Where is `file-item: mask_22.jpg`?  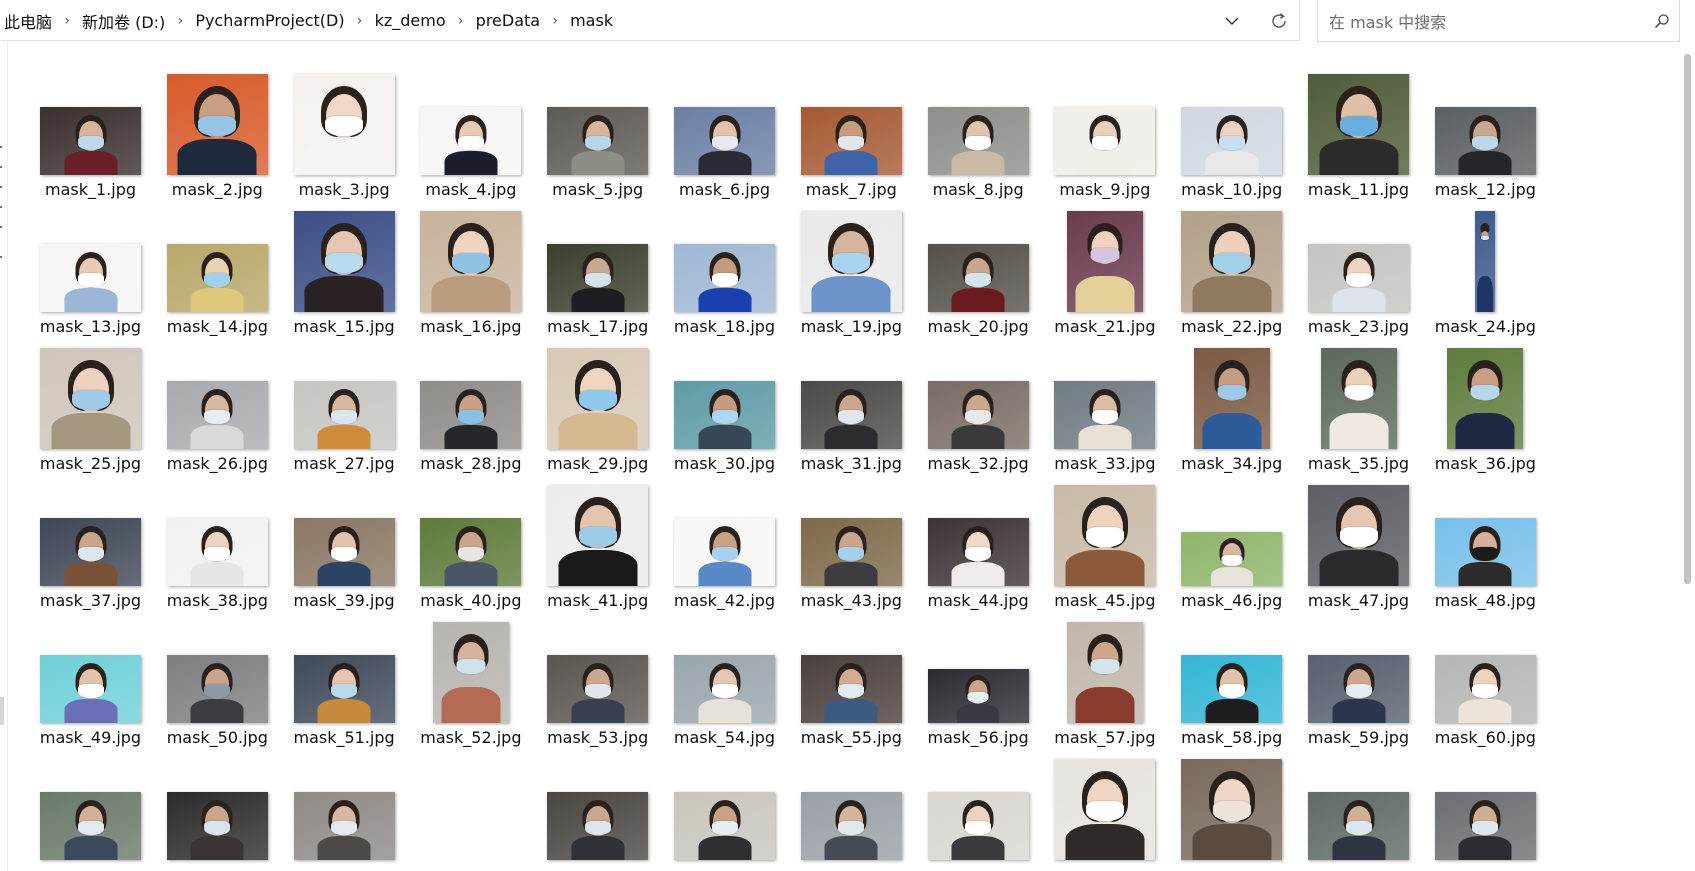 file-item: mask_22.jpg is located at coordinates (1216, 275).